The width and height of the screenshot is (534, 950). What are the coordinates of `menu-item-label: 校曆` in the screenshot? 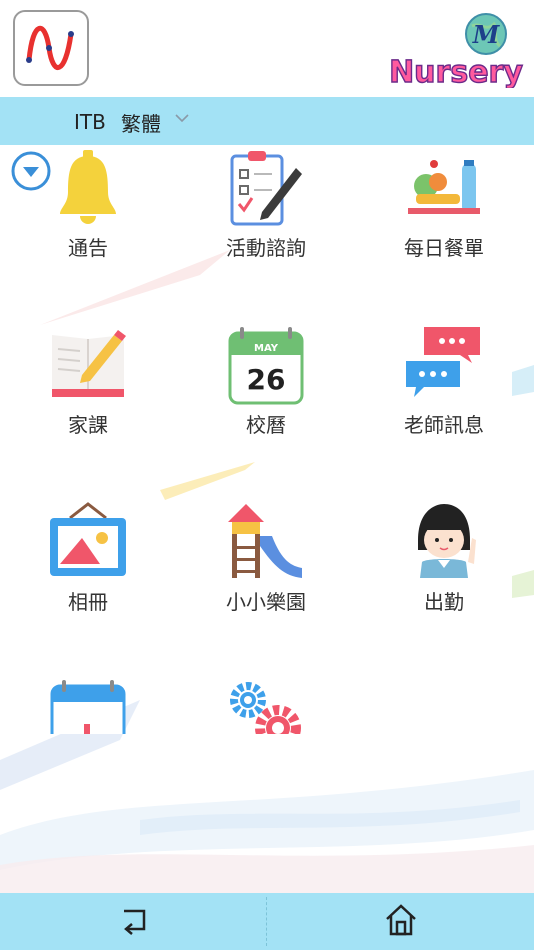 It's located at (266, 425).